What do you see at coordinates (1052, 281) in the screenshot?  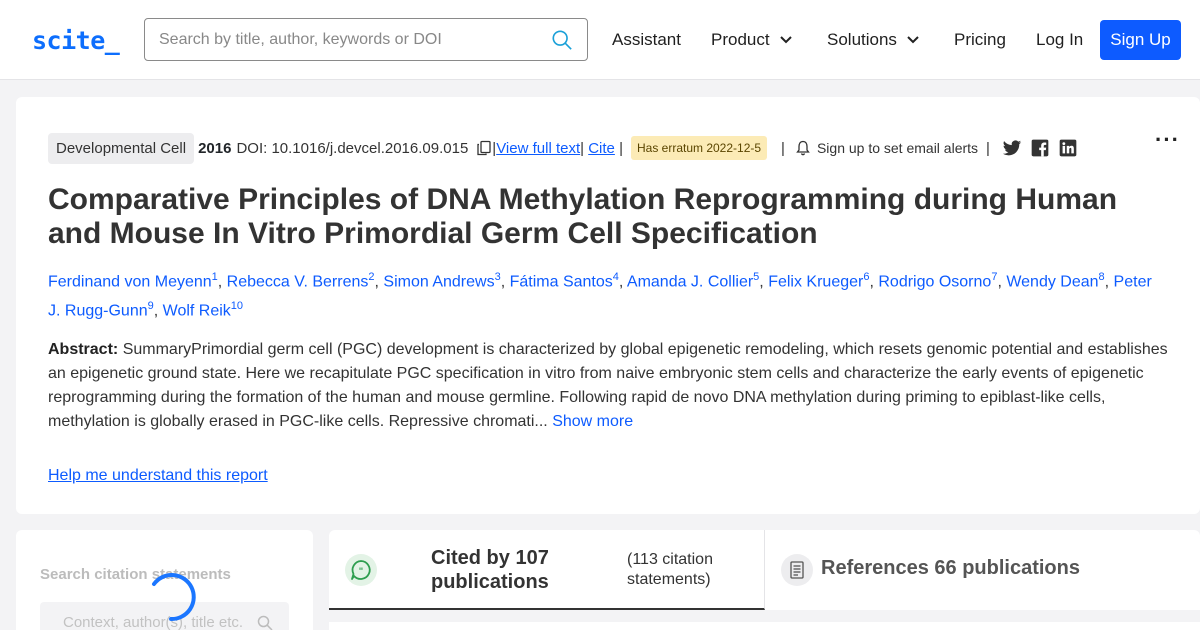 I see `author-link: Wendy Dean` at bounding box center [1052, 281].